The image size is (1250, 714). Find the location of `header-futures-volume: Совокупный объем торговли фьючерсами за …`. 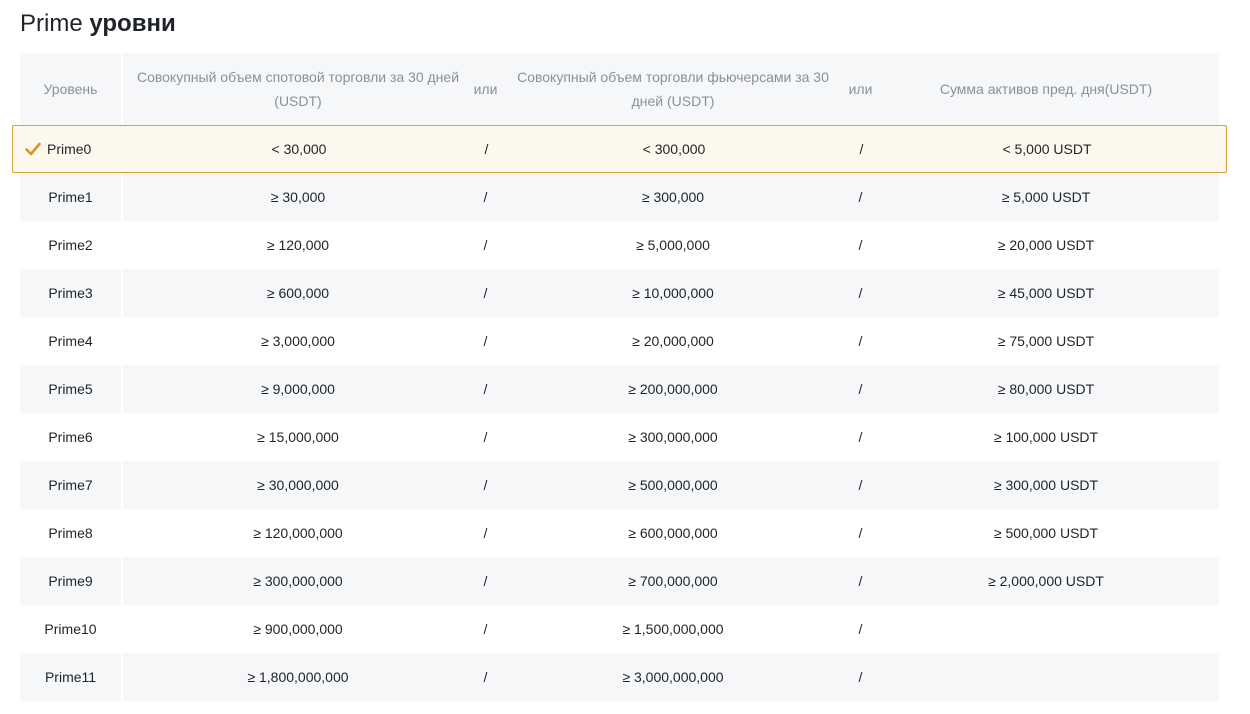

header-futures-volume: Совокупный объем торговли фьючерсами за … is located at coordinates (673, 89).